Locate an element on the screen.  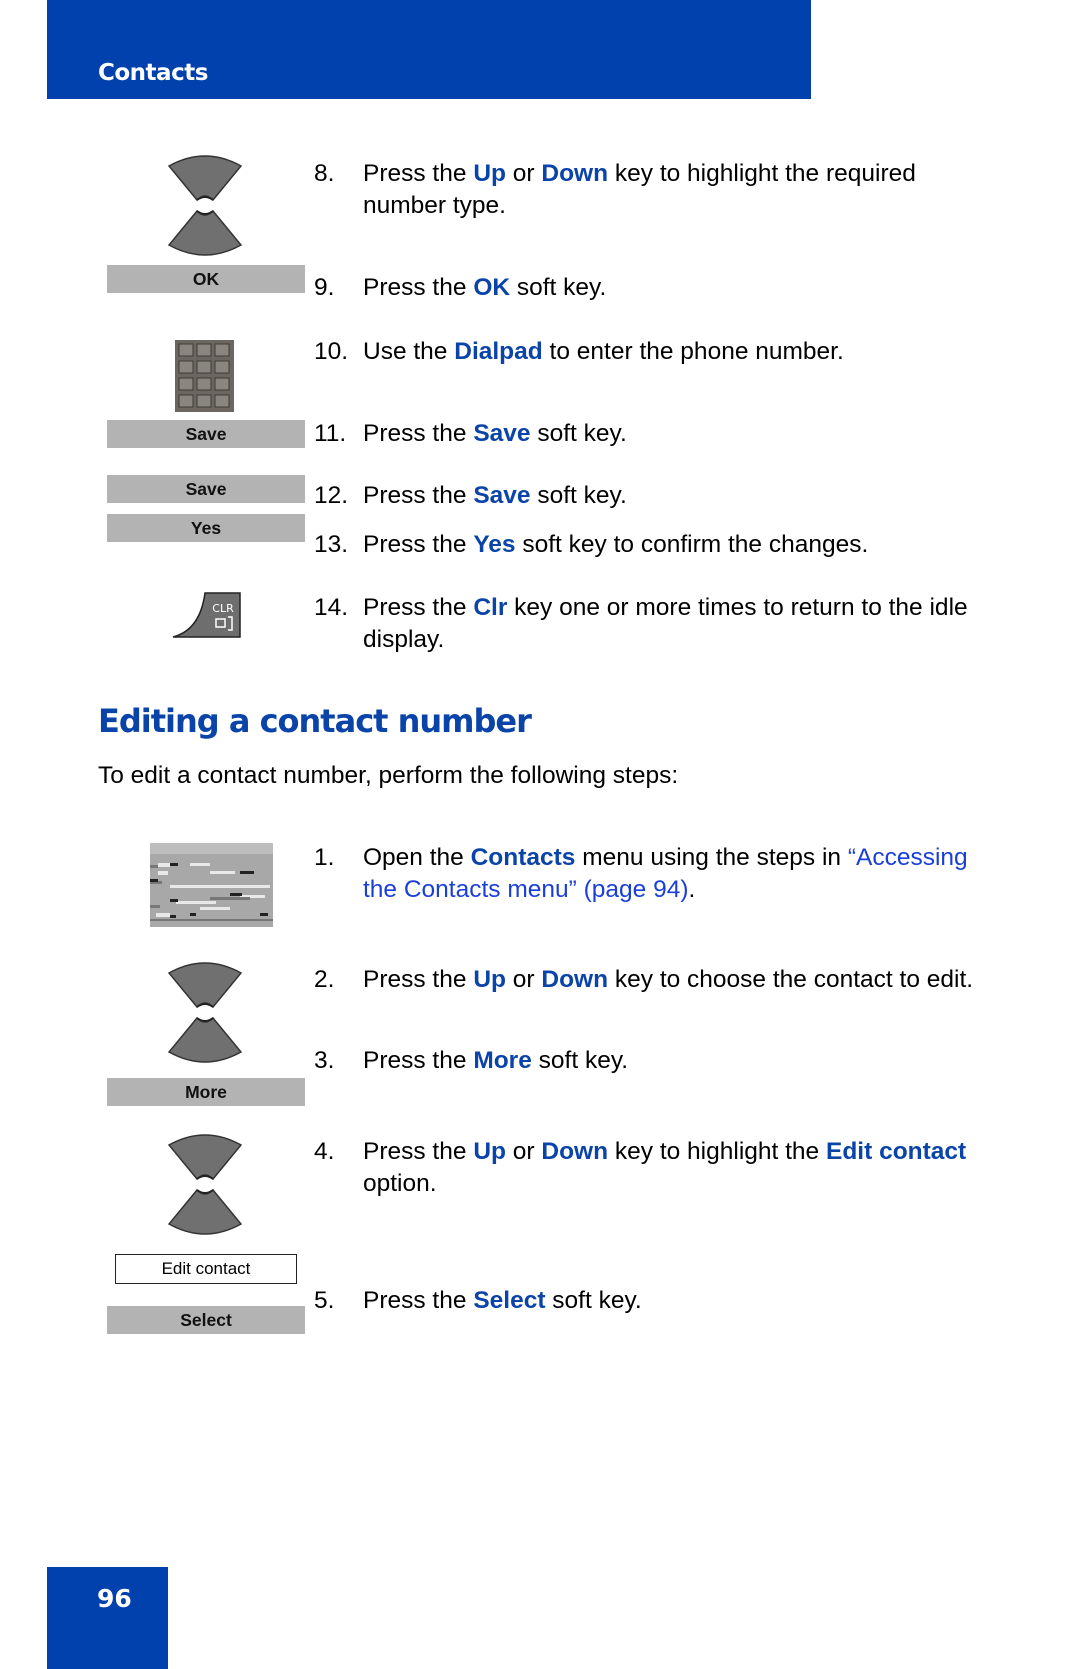
keyword: Edit contact is located at coordinates (896, 1151).